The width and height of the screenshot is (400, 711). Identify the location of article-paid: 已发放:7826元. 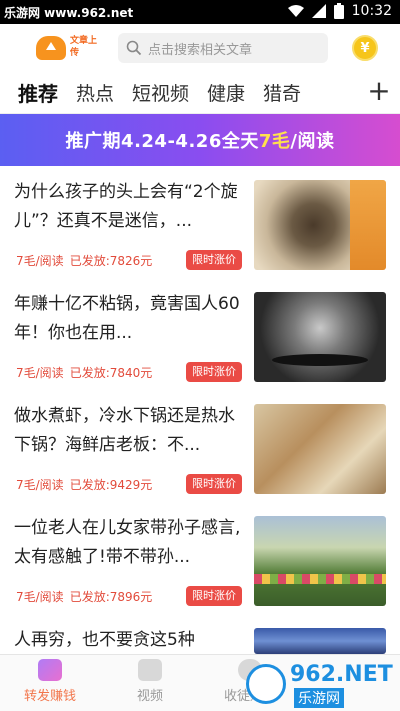
(111, 261).